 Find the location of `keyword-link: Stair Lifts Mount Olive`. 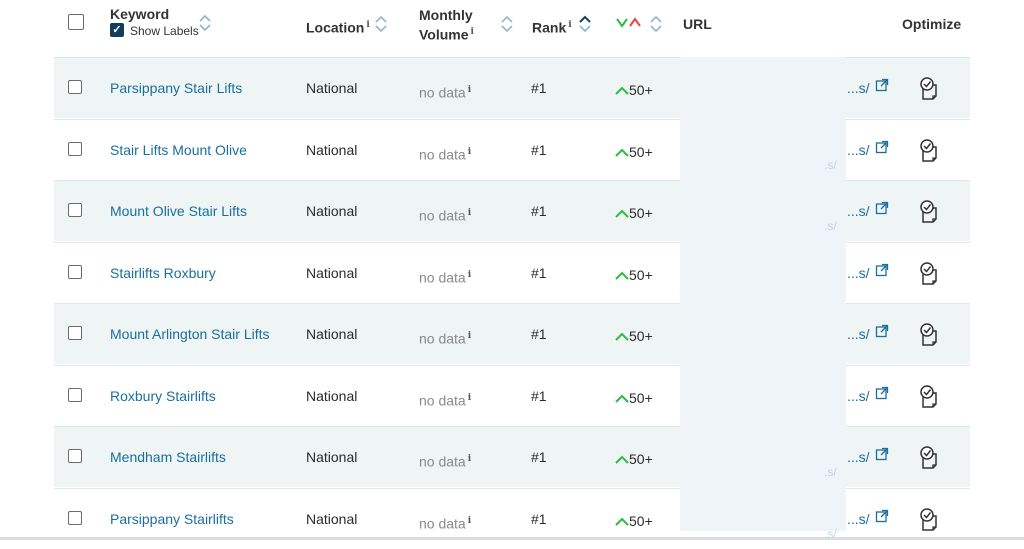

keyword-link: Stair Lifts Mount Olive is located at coordinates (178, 150).